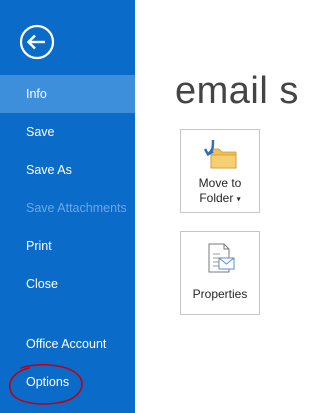 This screenshot has height=413, width=320. Describe the element at coordinates (220, 154) in the screenshot. I see `move-to-folder-icon` at that location.